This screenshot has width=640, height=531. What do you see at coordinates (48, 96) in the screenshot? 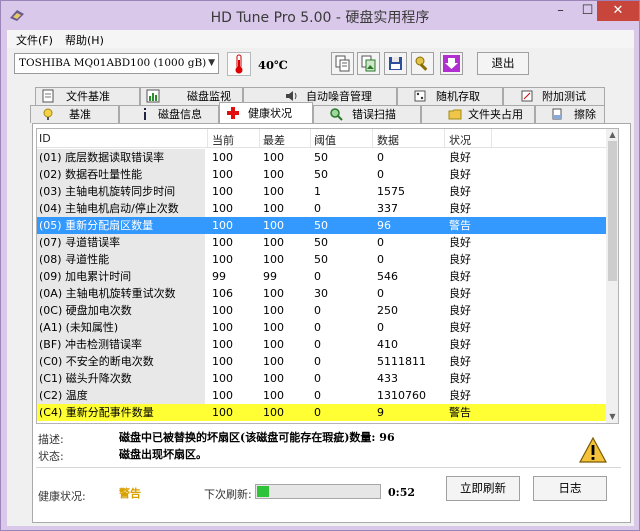
I see `document-icon` at bounding box center [48, 96].